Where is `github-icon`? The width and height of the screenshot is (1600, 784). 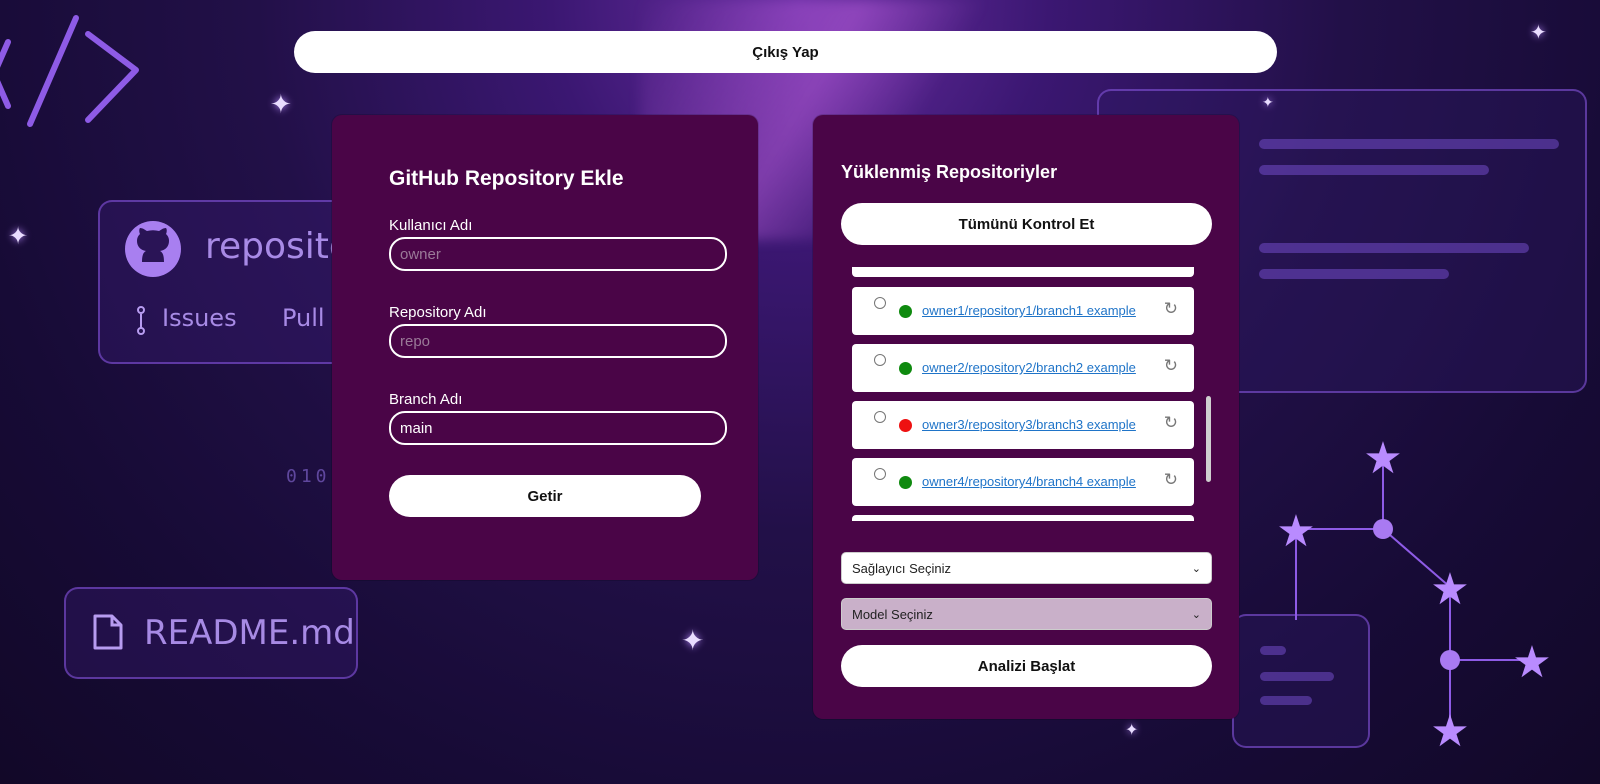 github-icon is located at coordinates (153, 249).